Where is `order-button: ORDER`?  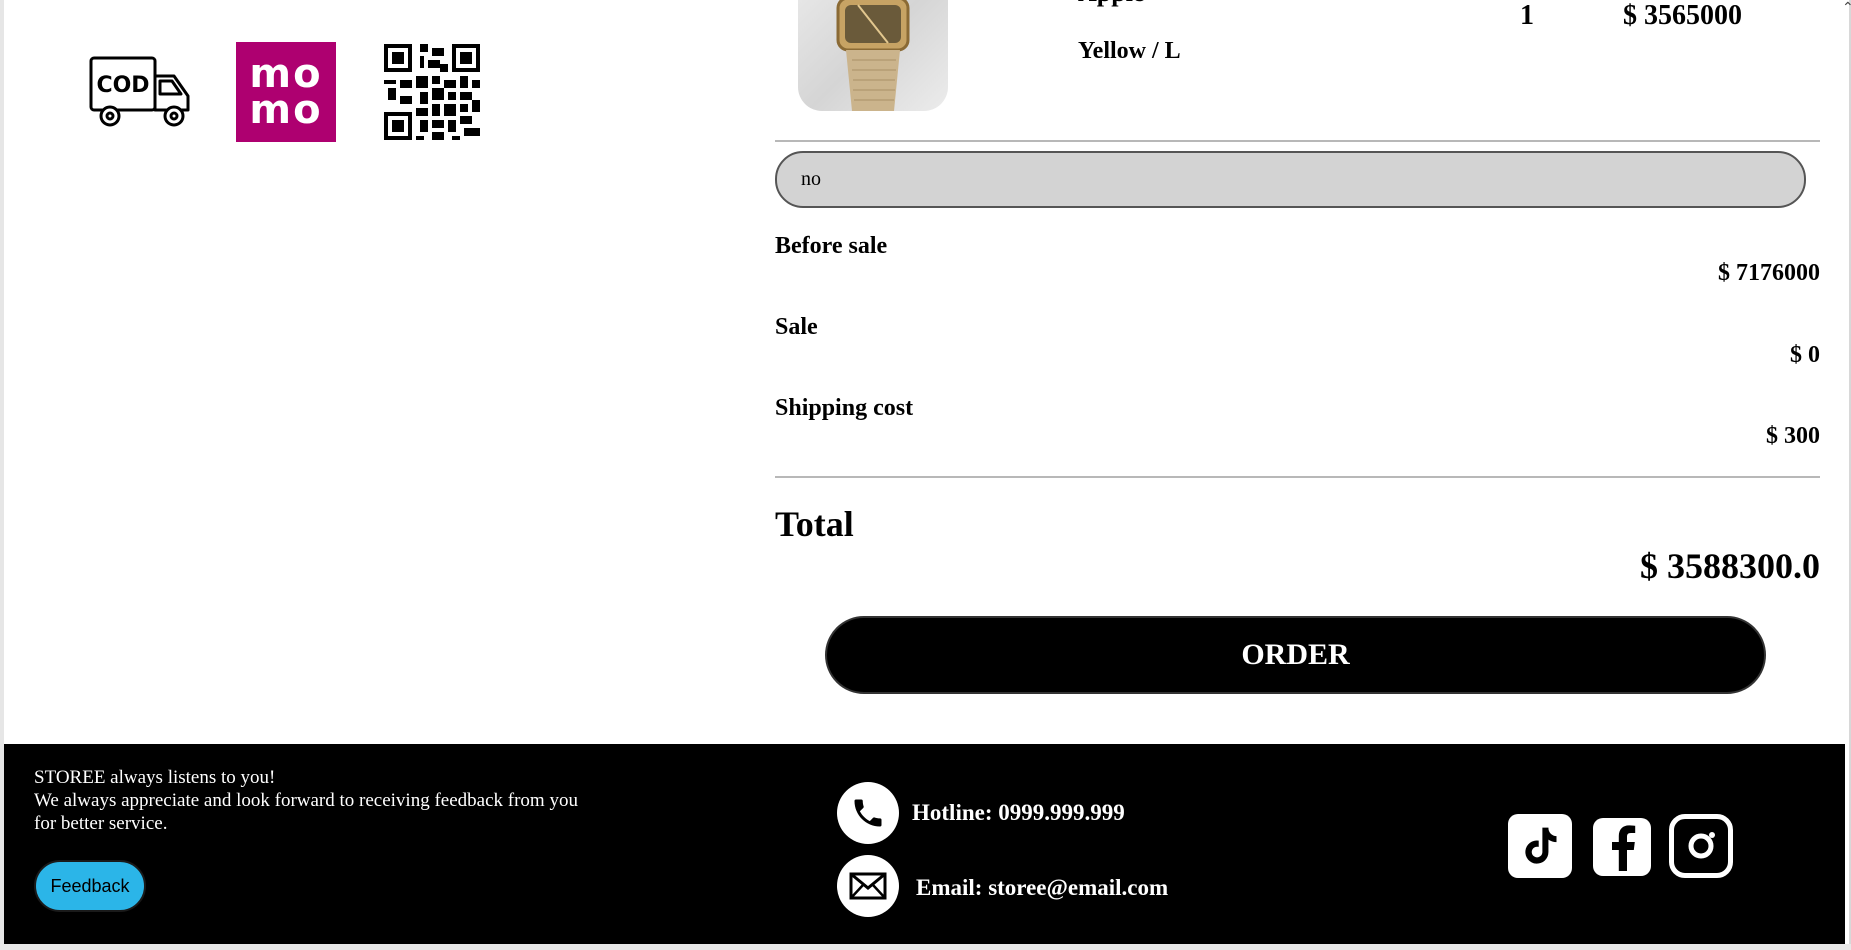 order-button: ORDER is located at coordinates (1295, 655).